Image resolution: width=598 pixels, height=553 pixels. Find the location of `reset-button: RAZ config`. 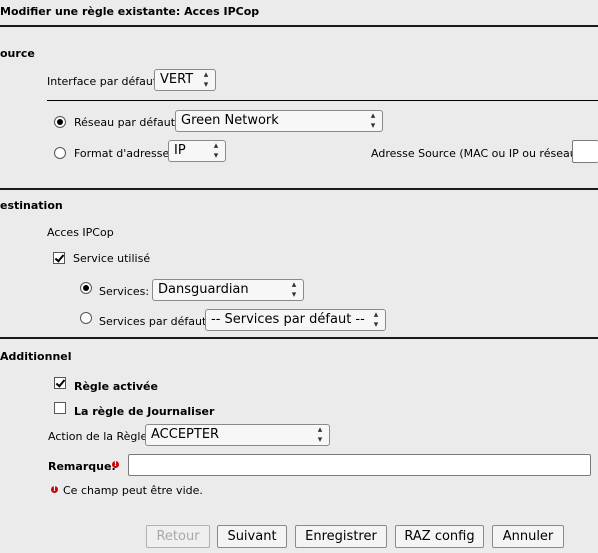

reset-button: RAZ config is located at coordinates (439, 536).